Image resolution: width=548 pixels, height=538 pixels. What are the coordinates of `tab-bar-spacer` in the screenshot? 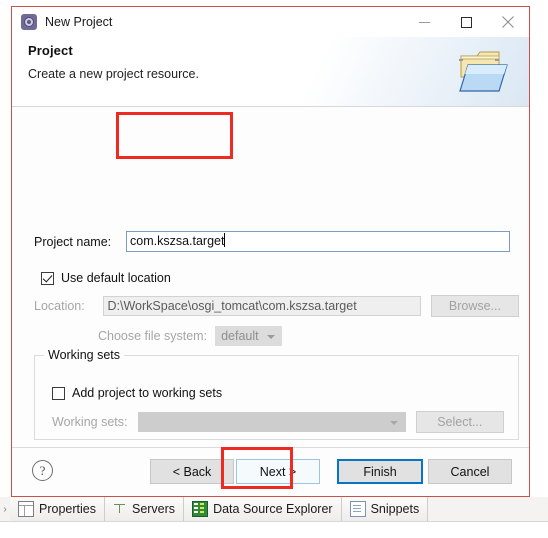 It's located at (488, 509).